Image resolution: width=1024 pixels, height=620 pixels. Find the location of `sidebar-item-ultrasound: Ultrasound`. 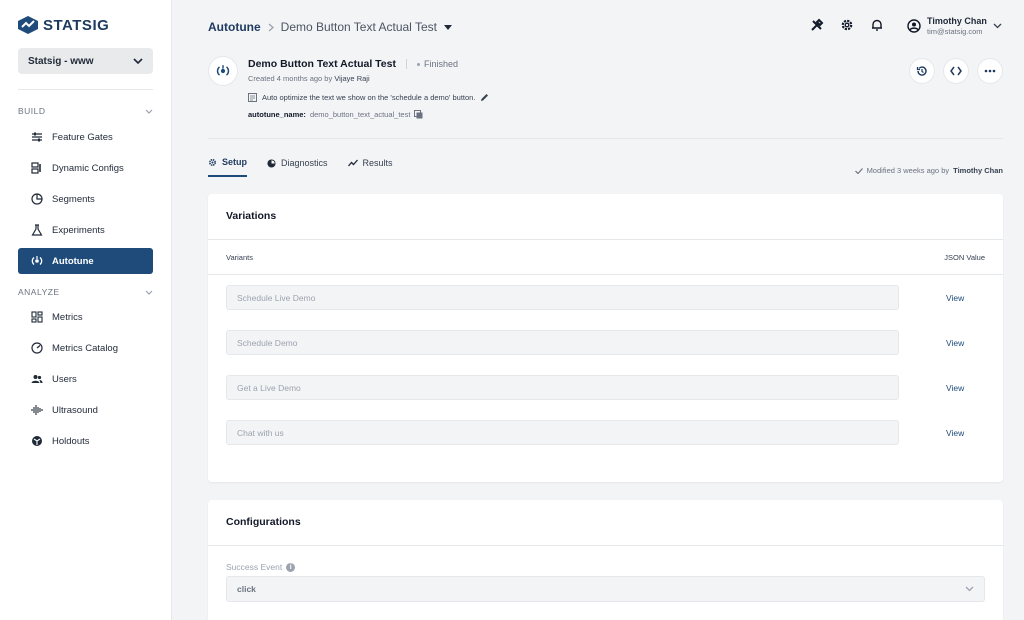

sidebar-item-ultrasound: Ultrasound is located at coordinates (85, 410).